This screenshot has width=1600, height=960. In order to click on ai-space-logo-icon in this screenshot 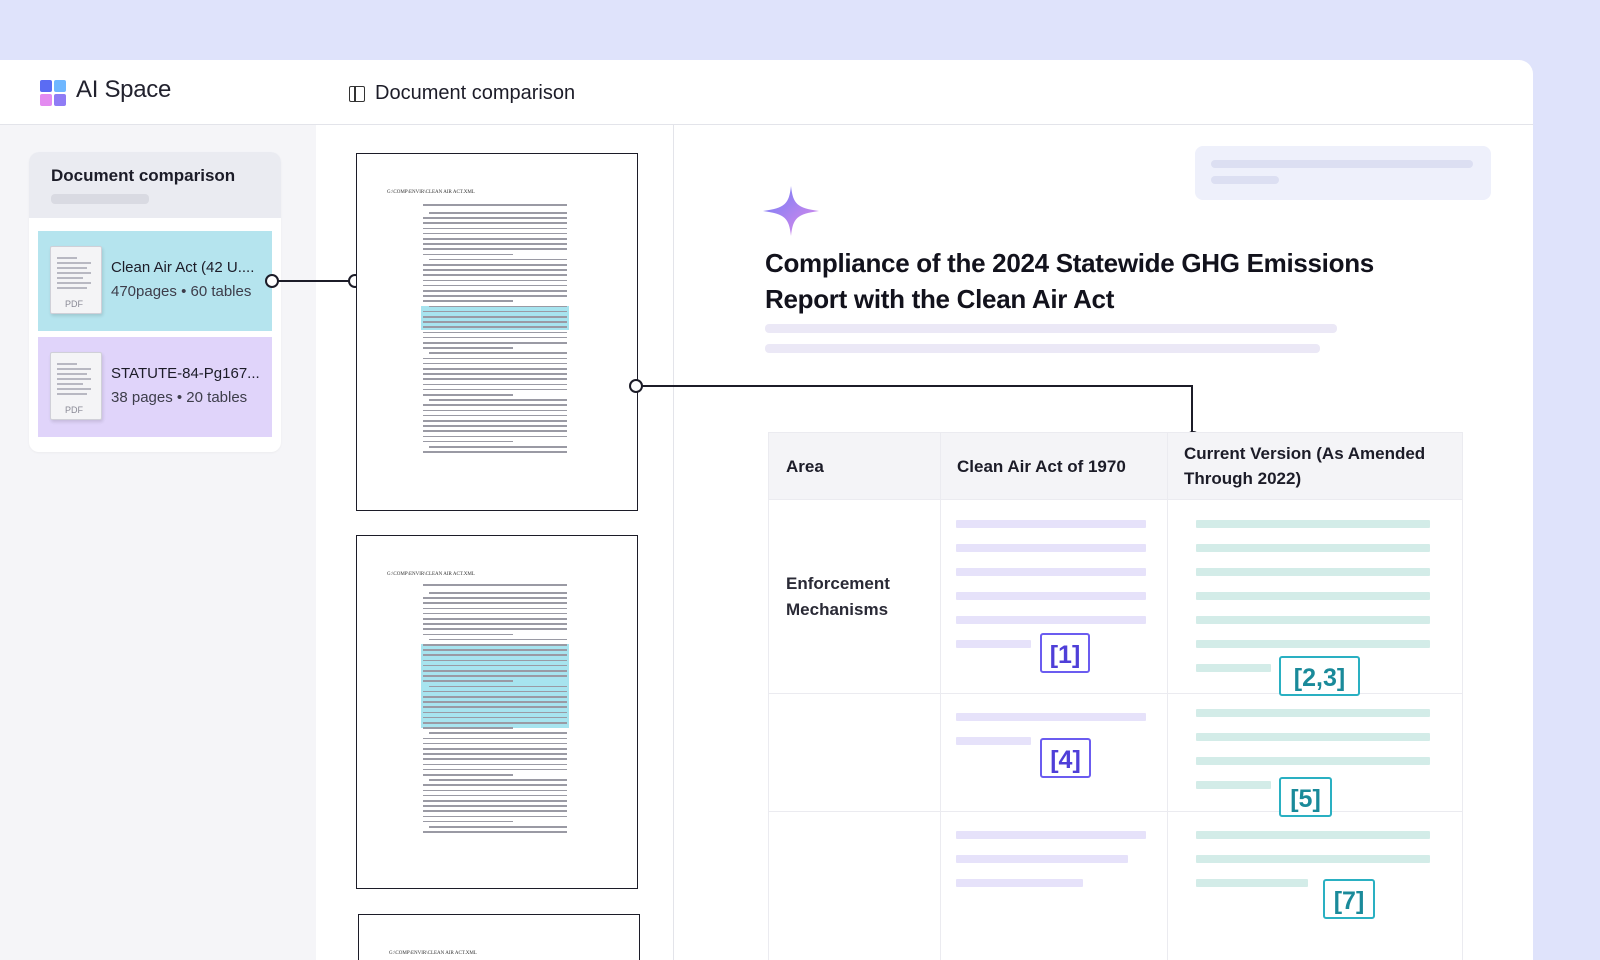, I will do `click(53, 93)`.